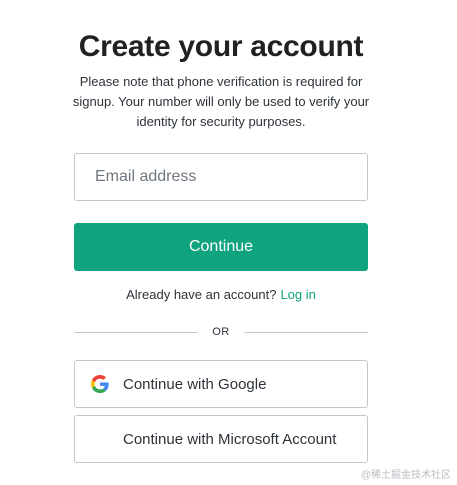 The height and width of the screenshot is (485, 457). I want to click on page-title: Create your account, so click(221, 46).